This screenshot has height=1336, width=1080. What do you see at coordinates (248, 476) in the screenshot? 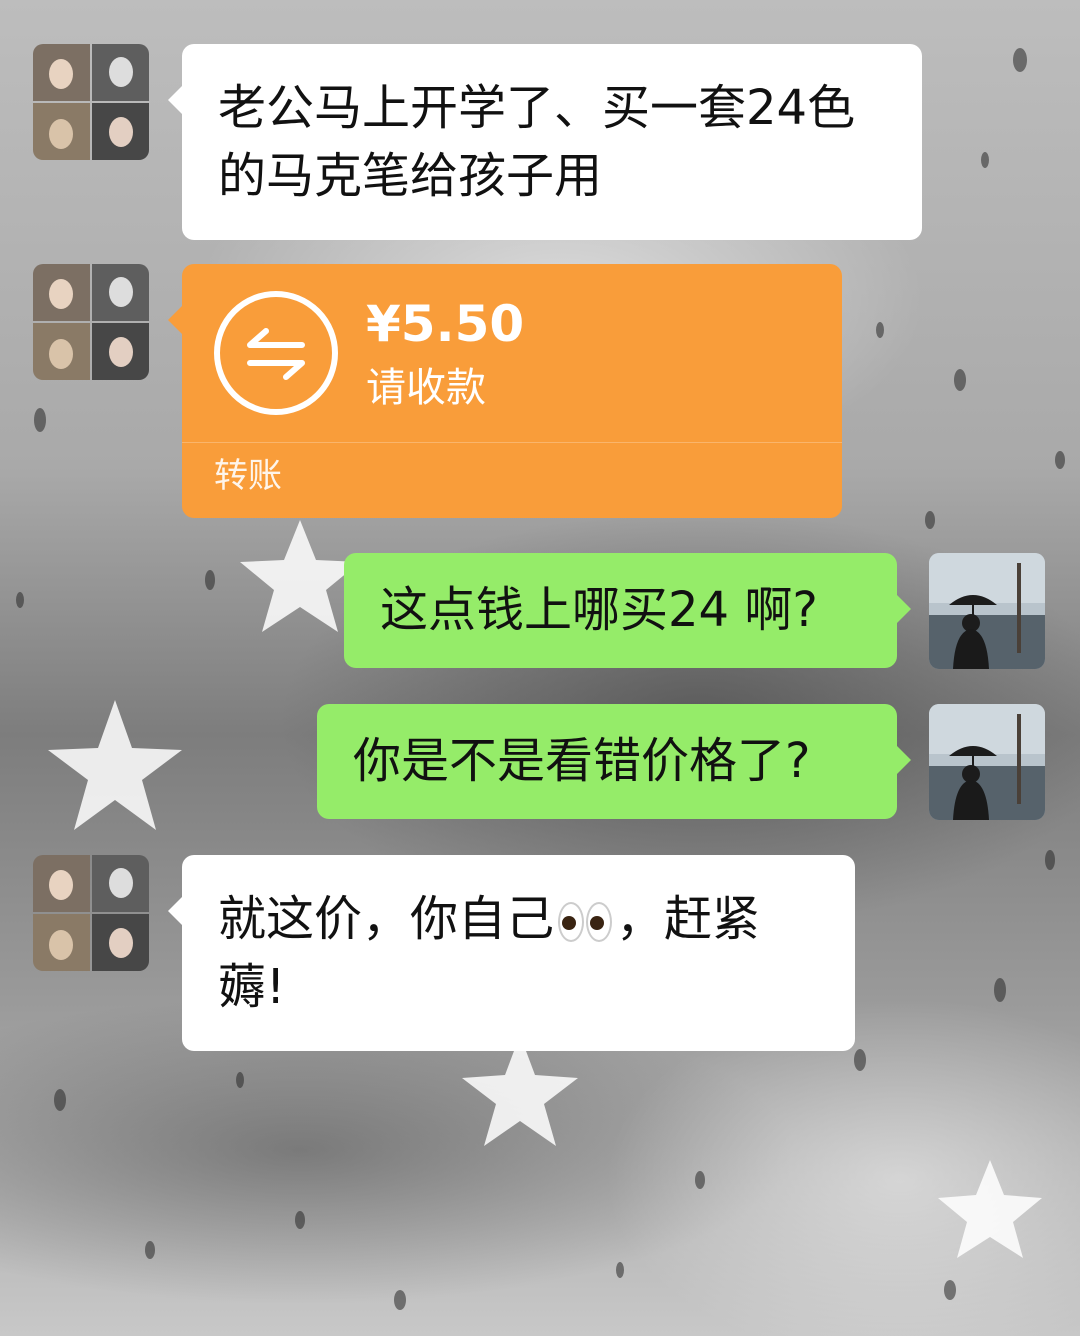
I see `transfer-type-label: 转账` at bounding box center [248, 476].